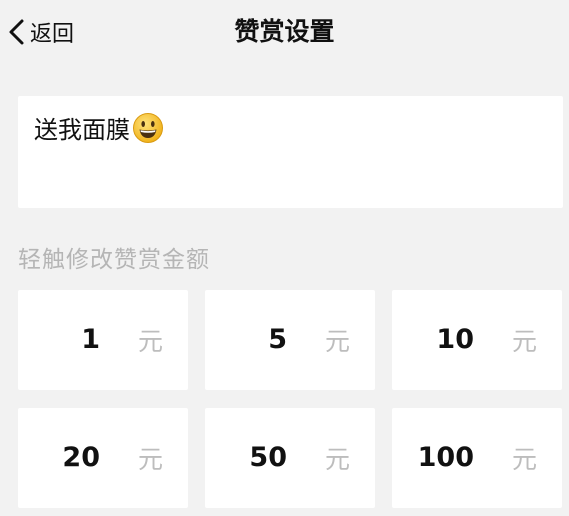  I want to click on page-title: 赞赏设置, so click(284, 31).